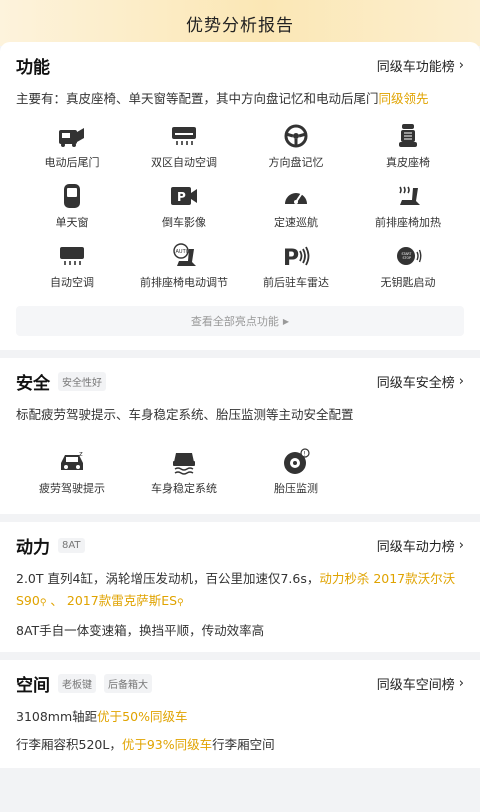 The width and height of the screenshot is (480, 812). What do you see at coordinates (122, 600) in the screenshot?
I see `competitor-link: 2017款雷克萨斯ES` at bounding box center [122, 600].